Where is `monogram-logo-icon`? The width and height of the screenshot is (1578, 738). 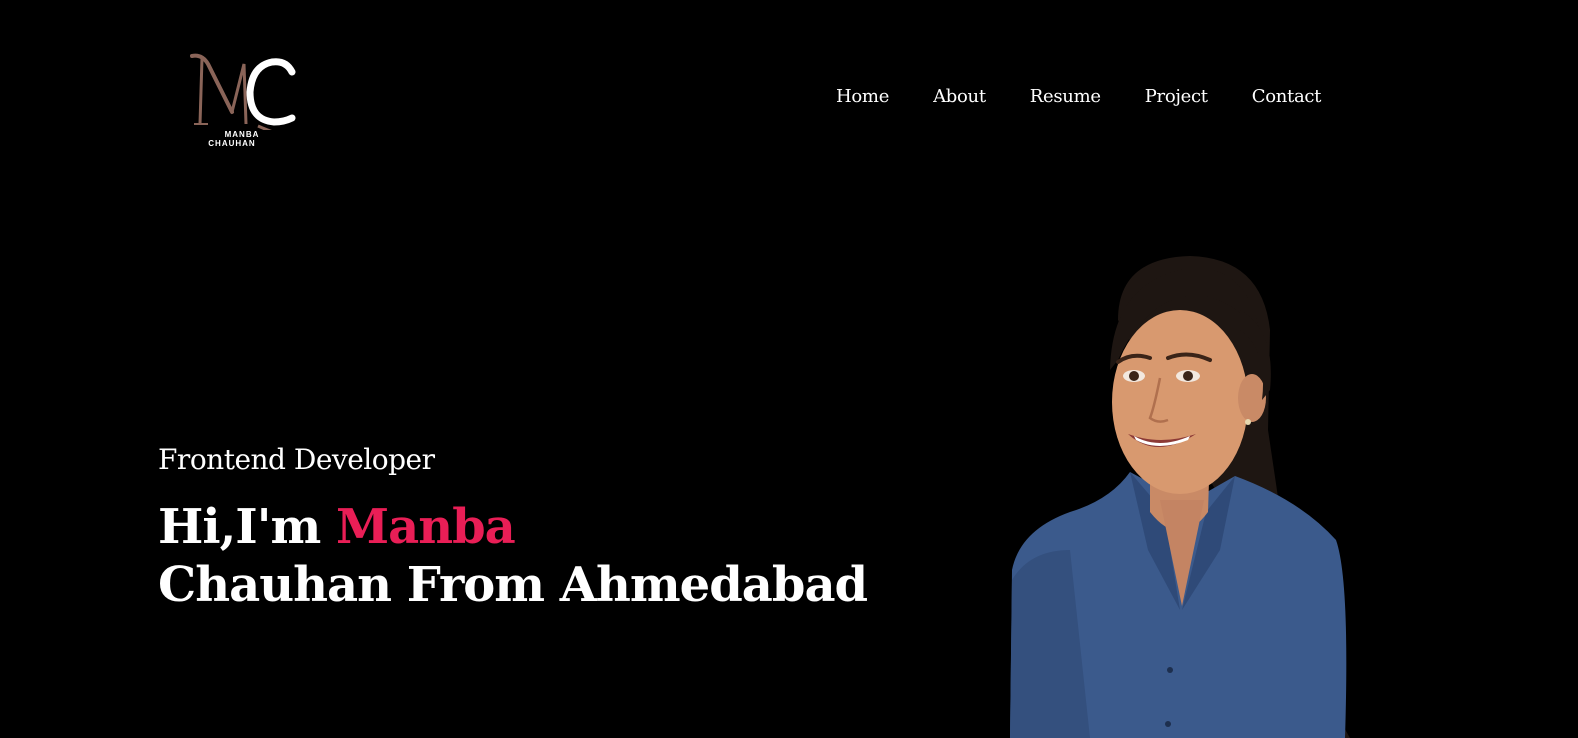 monogram-logo-icon is located at coordinates (243, 91).